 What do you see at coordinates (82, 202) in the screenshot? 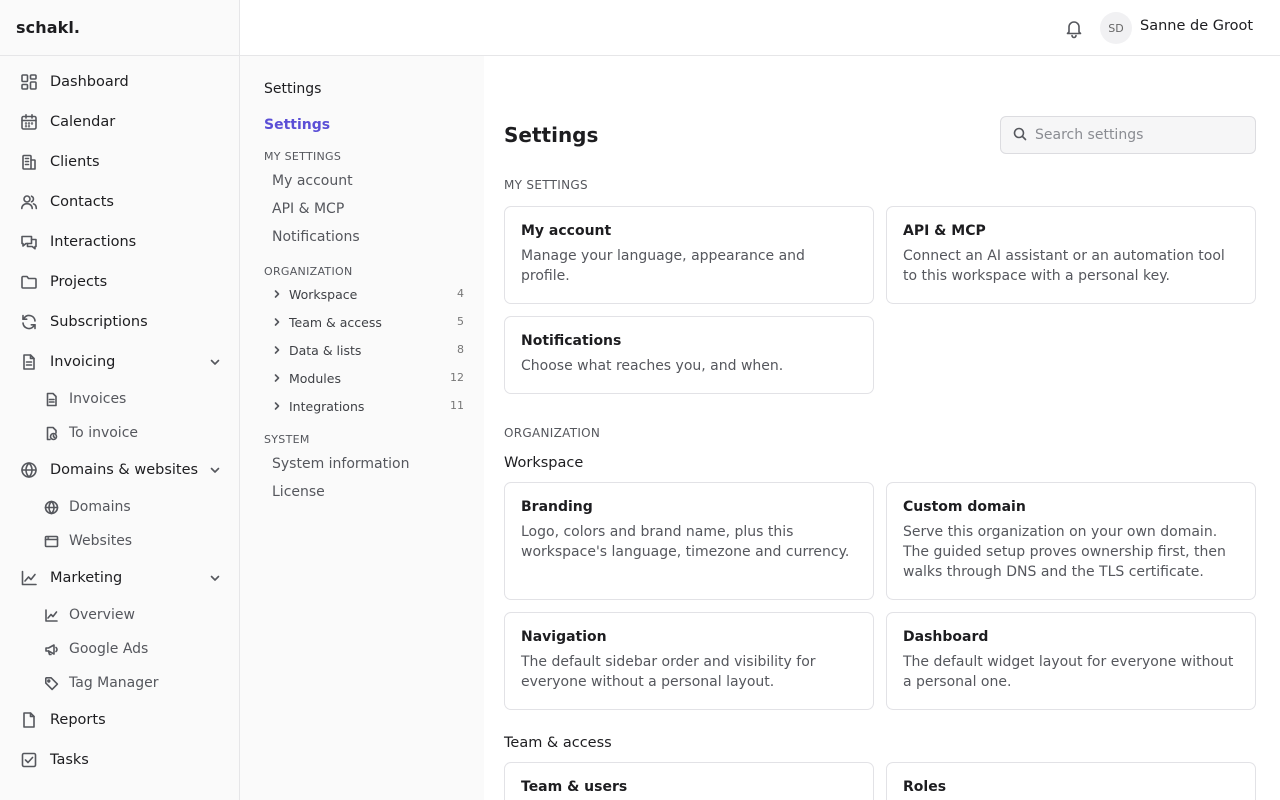
I see `nav-label: Contacts` at bounding box center [82, 202].